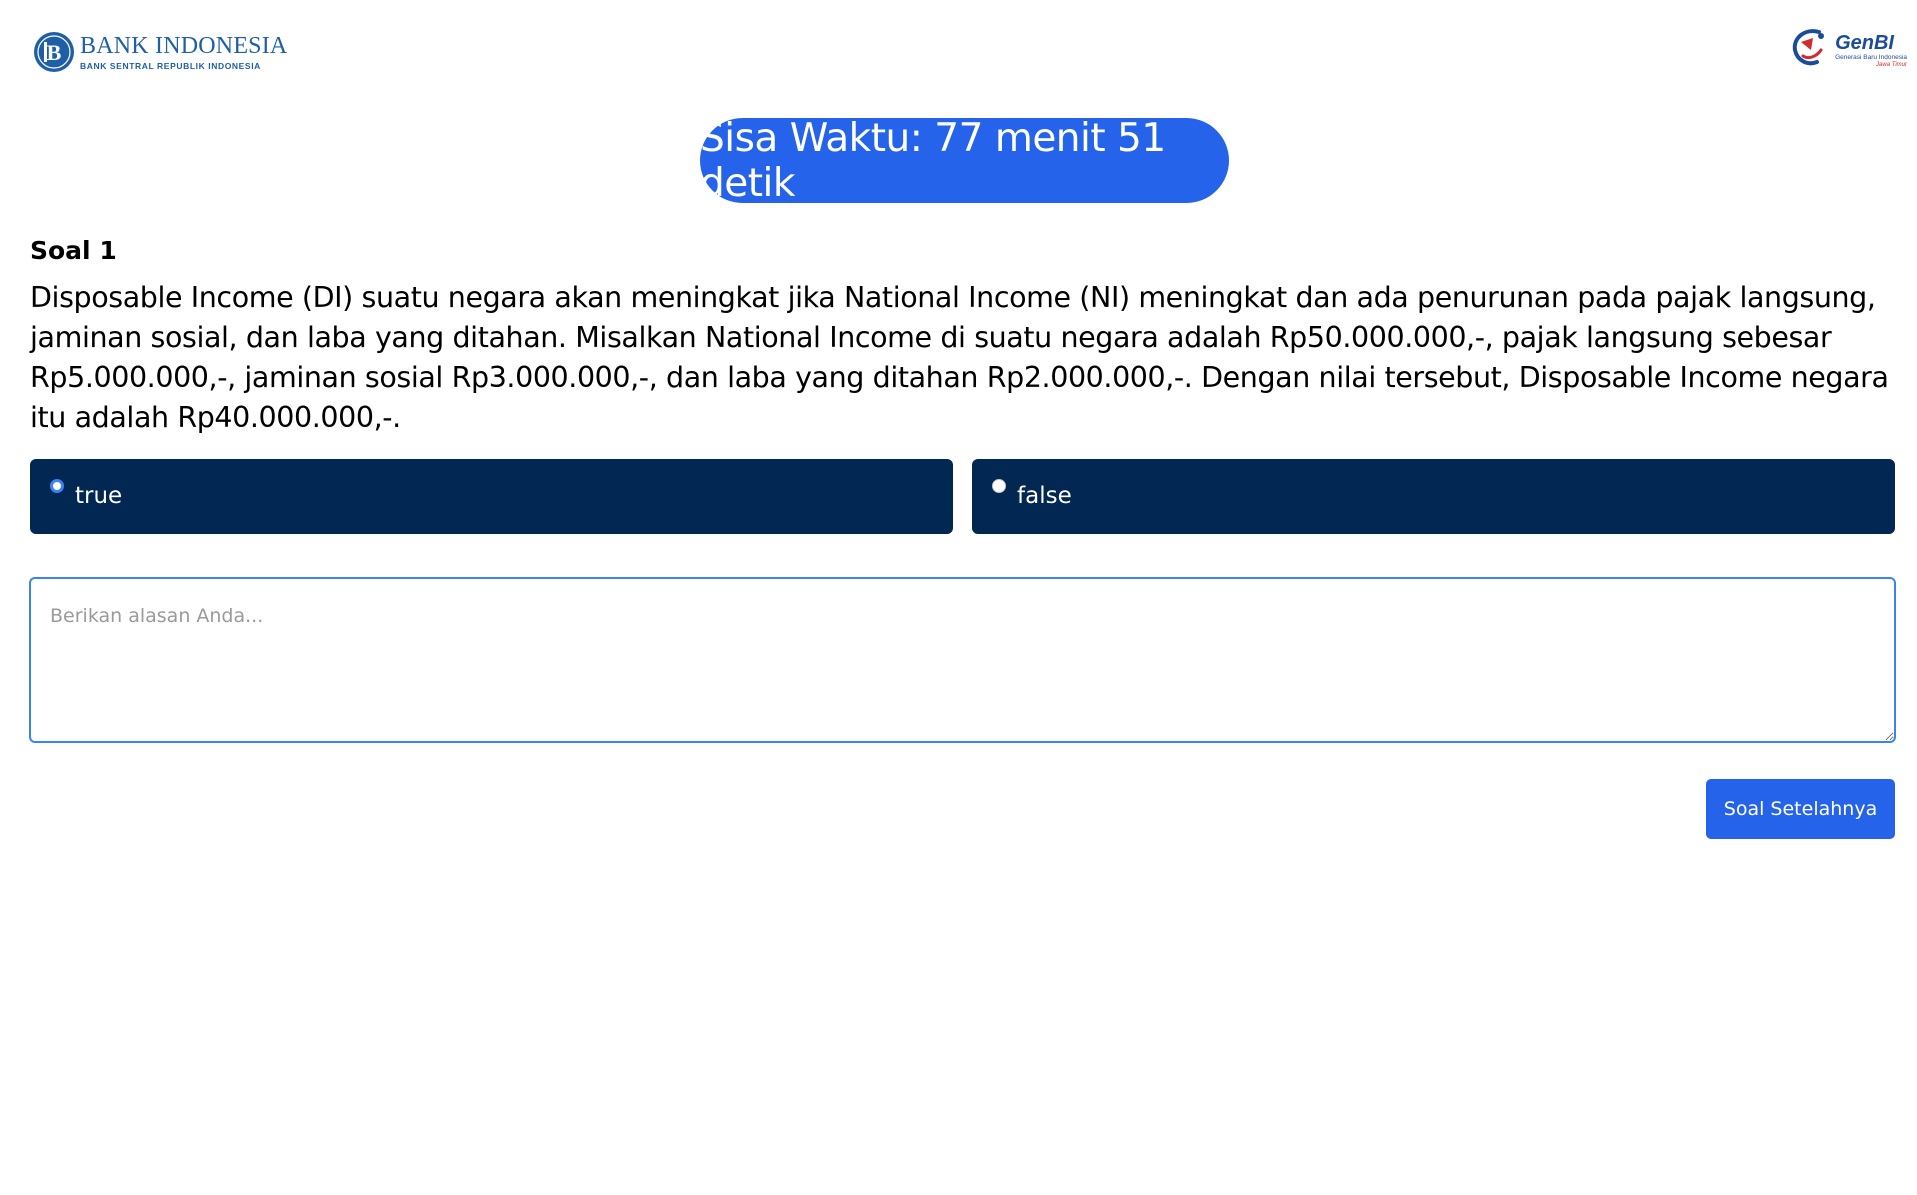  What do you see at coordinates (99, 496) in the screenshot?
I see `option-label-true: true` at bounding box center [99, 496].